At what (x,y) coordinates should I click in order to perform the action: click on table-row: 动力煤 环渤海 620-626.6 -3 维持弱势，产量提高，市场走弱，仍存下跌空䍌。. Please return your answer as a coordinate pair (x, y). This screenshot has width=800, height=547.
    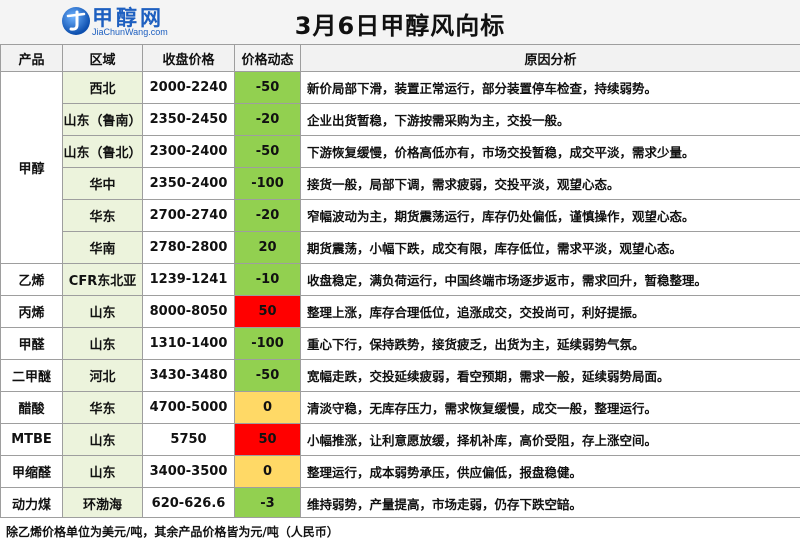
    Looking at the image, I should click on (400, 503).